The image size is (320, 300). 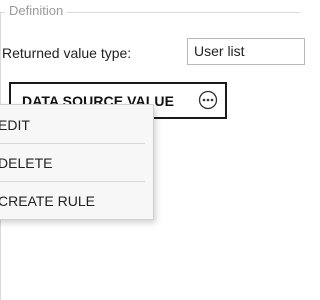 I want to click on menu-item-delete: DELETE, so click(x=77, y=163).